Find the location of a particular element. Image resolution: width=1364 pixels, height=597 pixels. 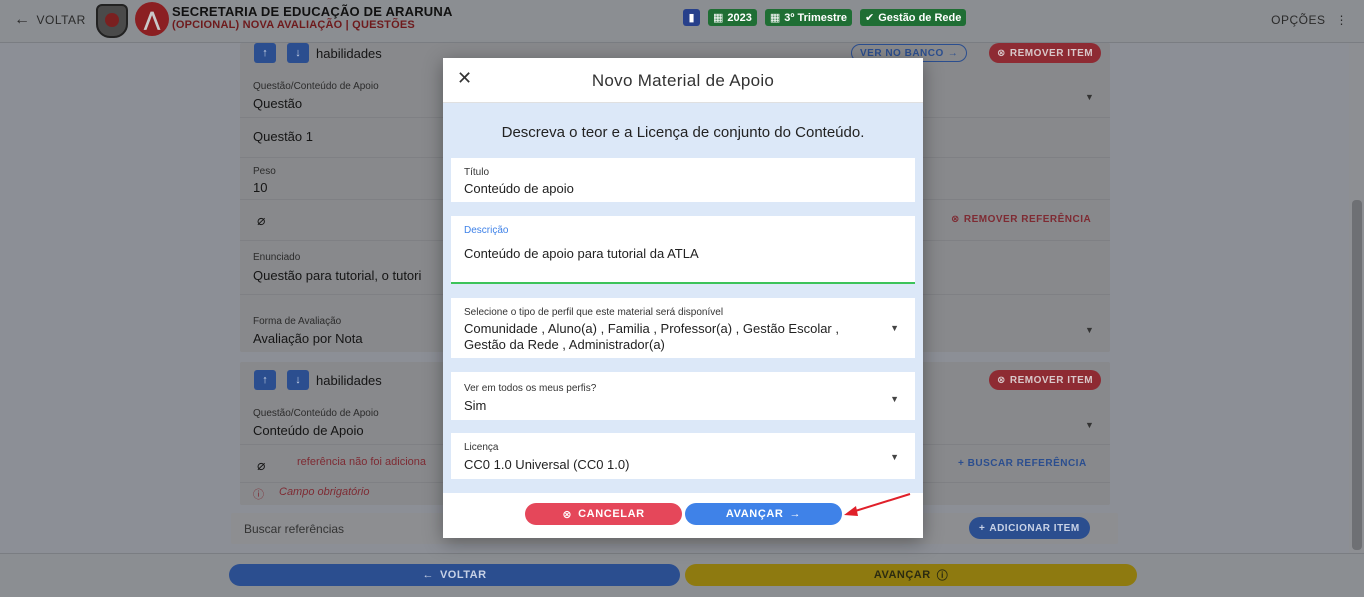

back-button: ← VOLTAR is located at coordinates (50, 20).